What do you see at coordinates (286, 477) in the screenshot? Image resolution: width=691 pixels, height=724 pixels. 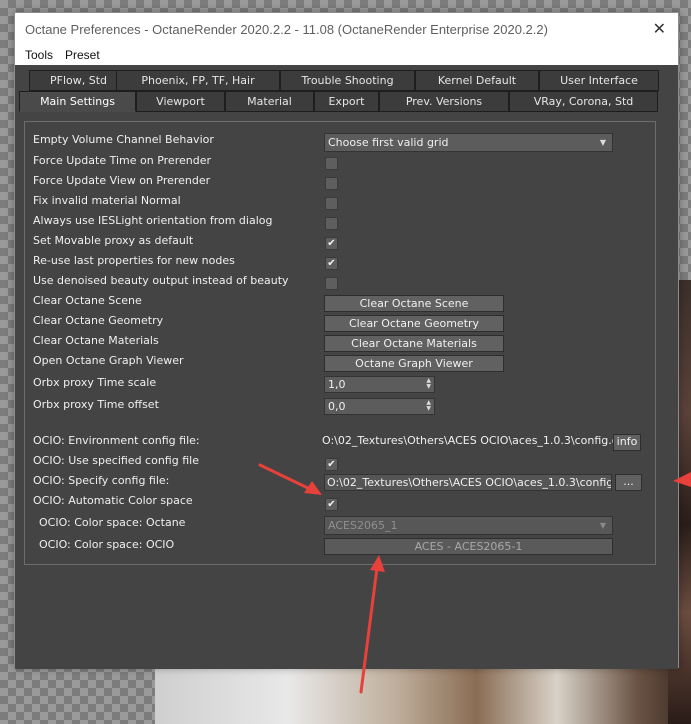 I see `arrow-to-auto-color` at bounding box center [286, 477].